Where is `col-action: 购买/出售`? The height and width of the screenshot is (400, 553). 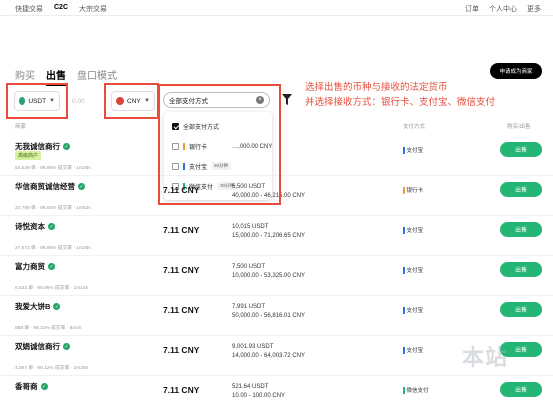
col-action: 购买/出售 is located at coordinates (519, 127).